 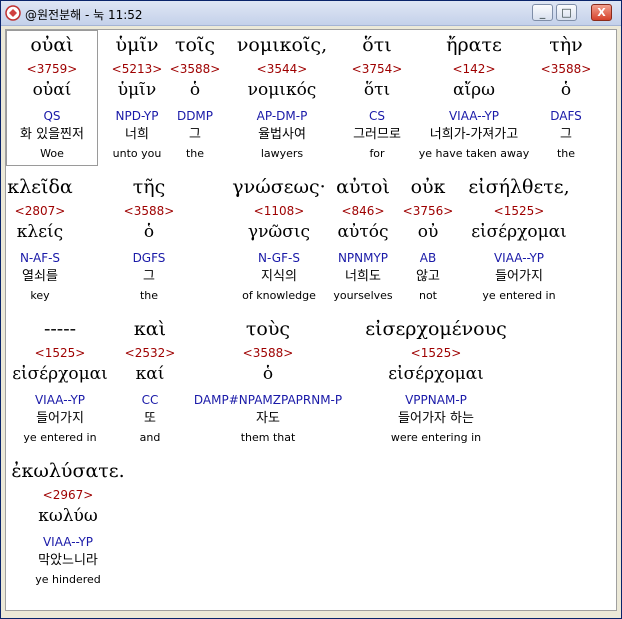 I want to click on minimize-button: _, so click(x=542, y=12).